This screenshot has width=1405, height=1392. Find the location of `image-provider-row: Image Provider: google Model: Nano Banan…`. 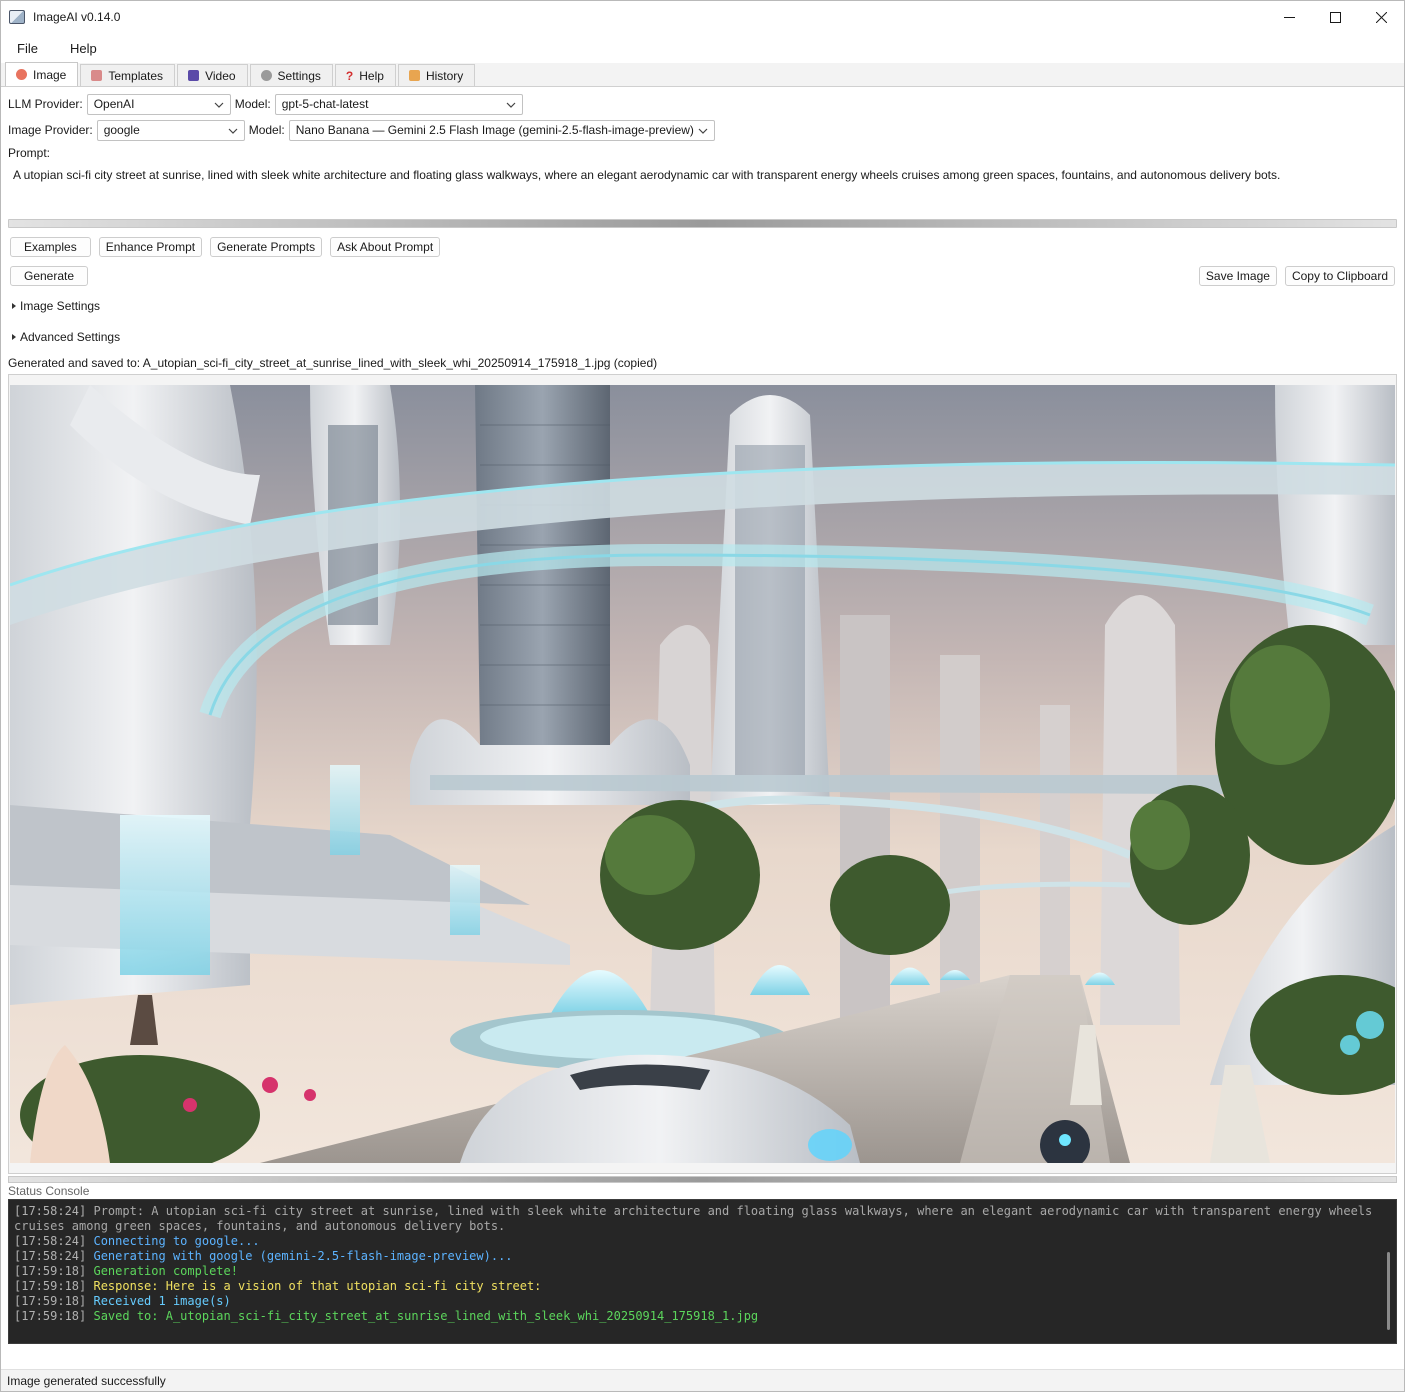

image-provider-row: Image Provider: google Model: Nano Banan… is located at coordinates (702, 130).